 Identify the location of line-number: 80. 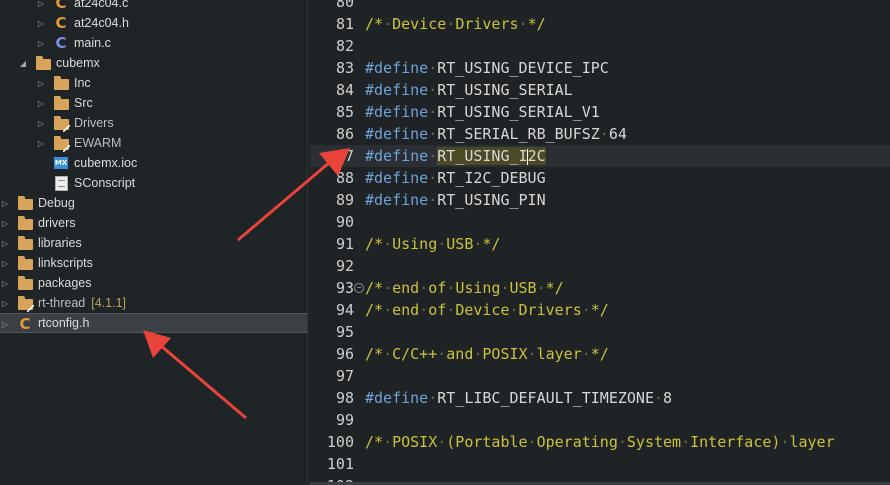
(344, 5).